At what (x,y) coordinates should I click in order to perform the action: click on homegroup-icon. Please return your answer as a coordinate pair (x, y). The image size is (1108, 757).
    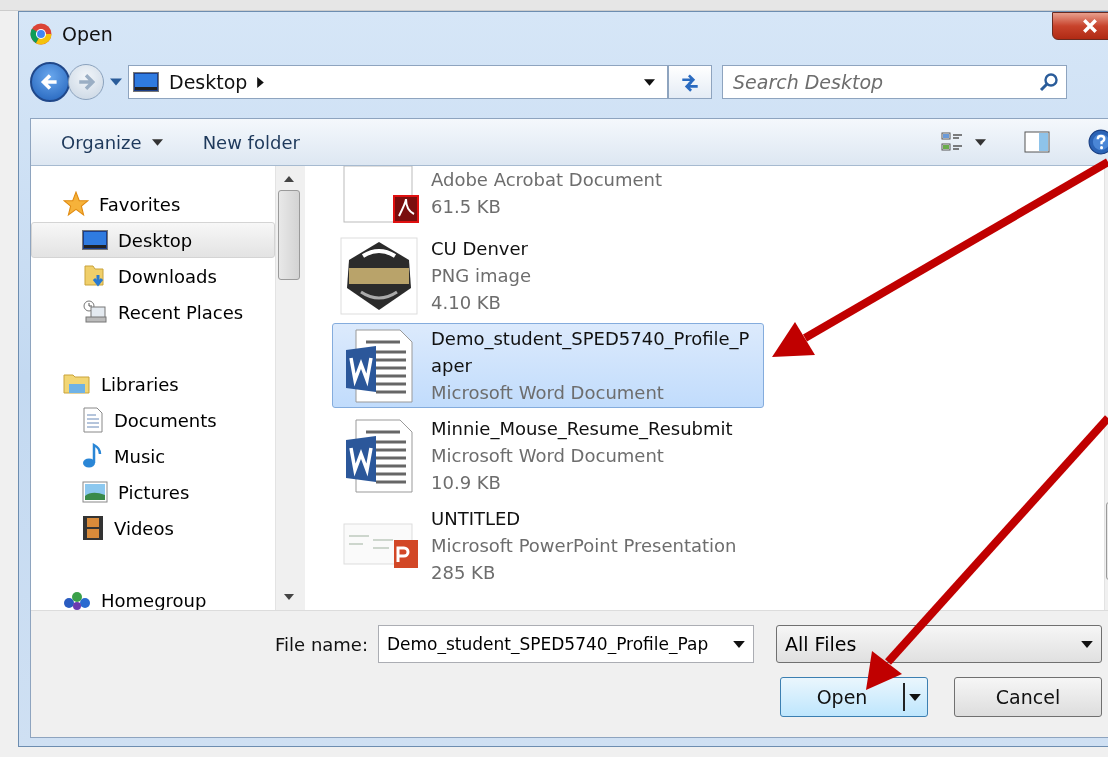
    Looking at the image, I should click on (77, 599).